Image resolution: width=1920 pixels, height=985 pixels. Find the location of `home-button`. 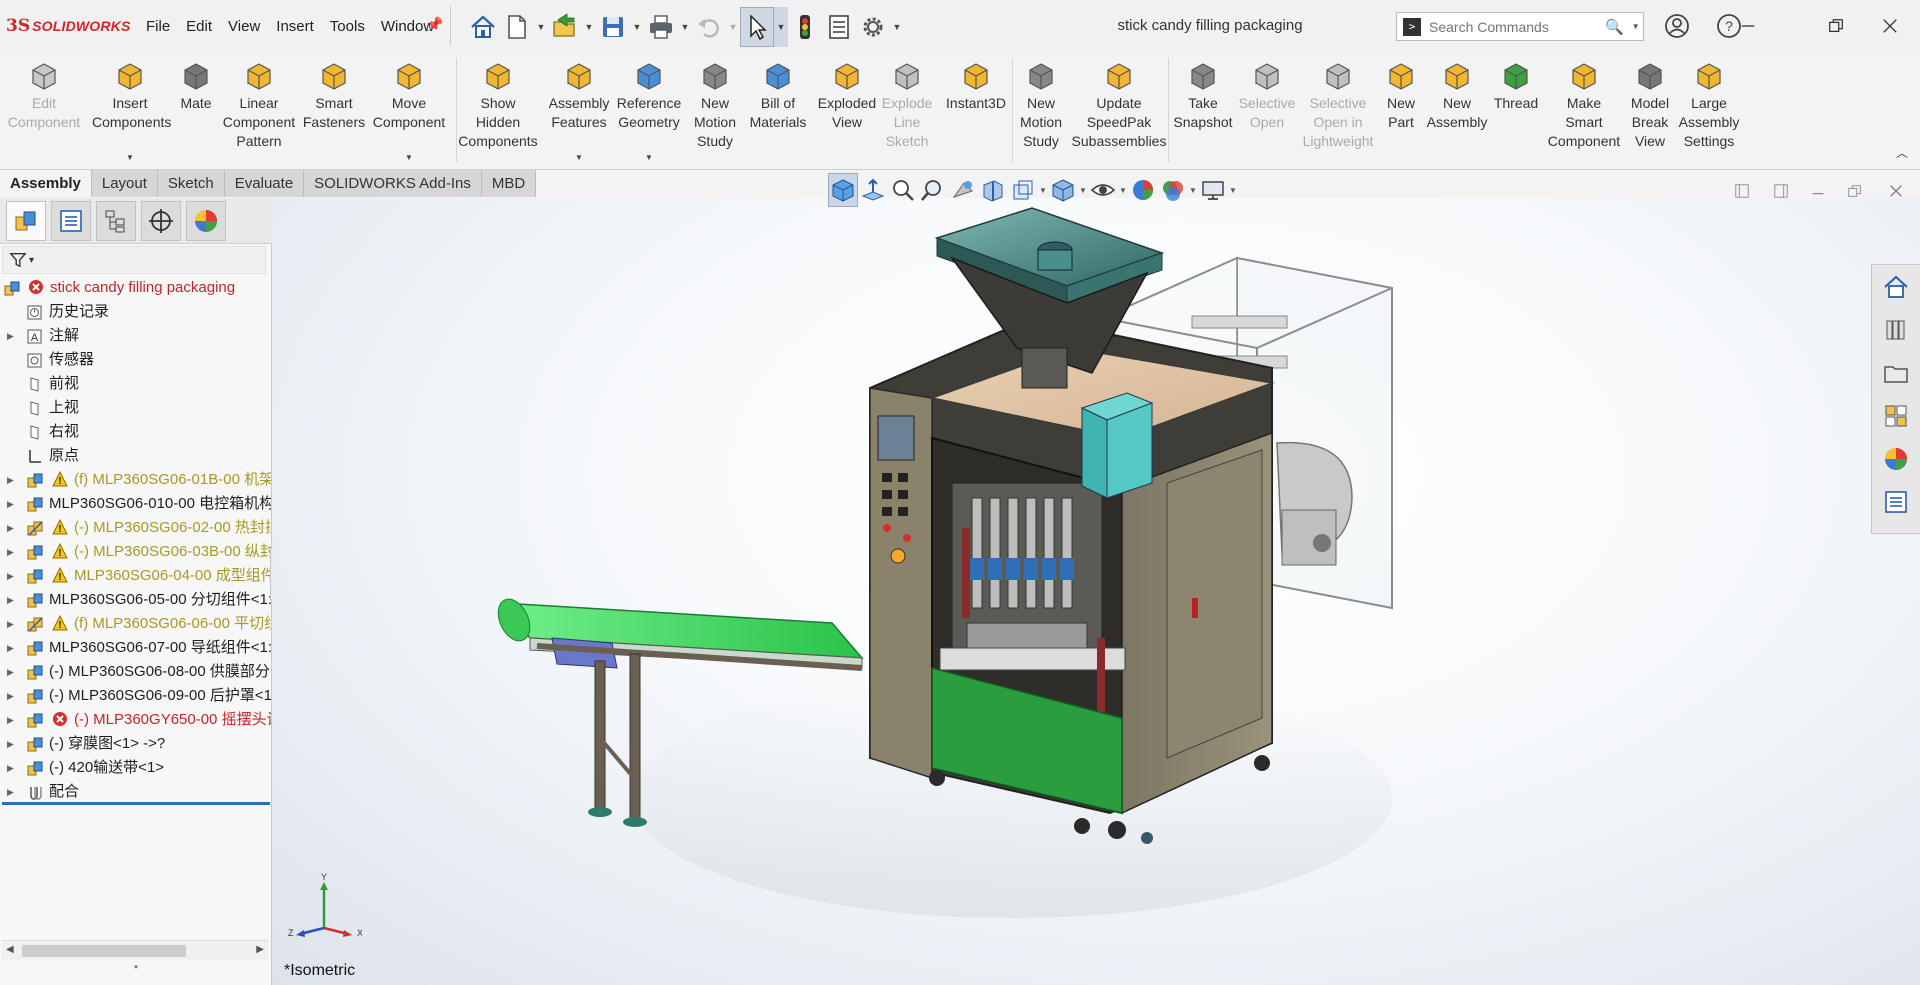

home-button is located at coordinates (483, 27).